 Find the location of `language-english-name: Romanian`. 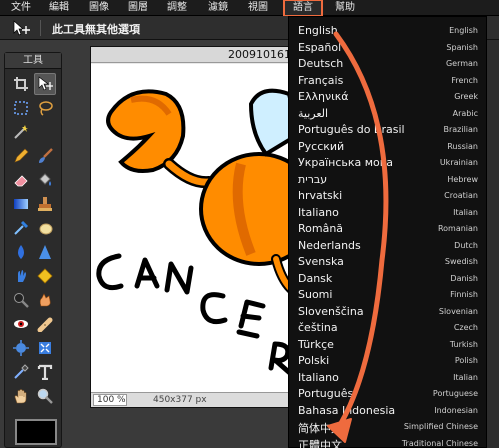

language-english-name: Romanian is located at coordinates (457, 228).